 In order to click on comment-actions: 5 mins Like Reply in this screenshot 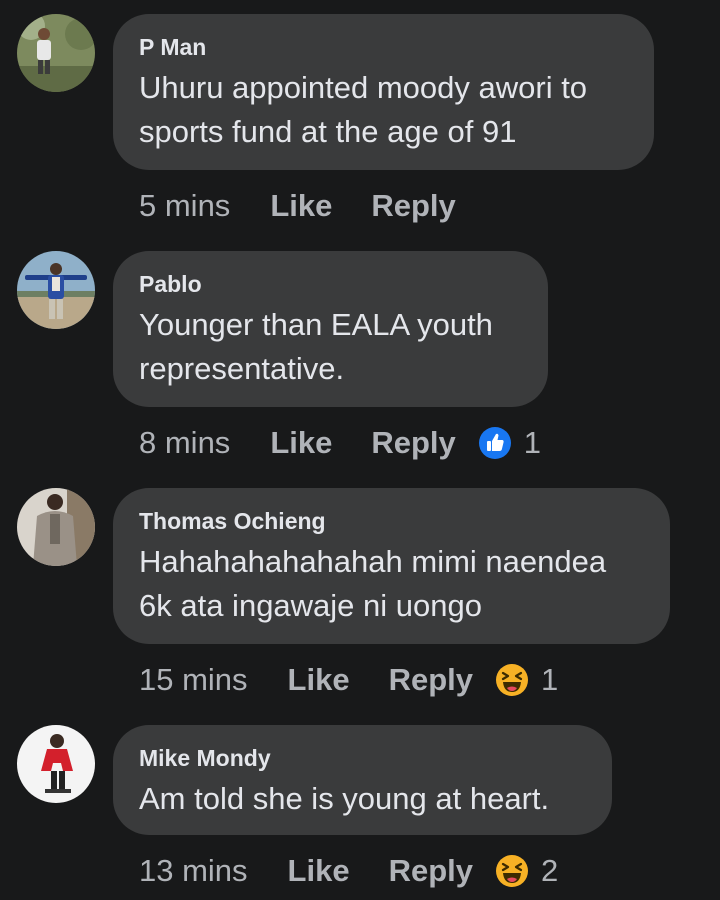, I will do `click(308, 206)`.